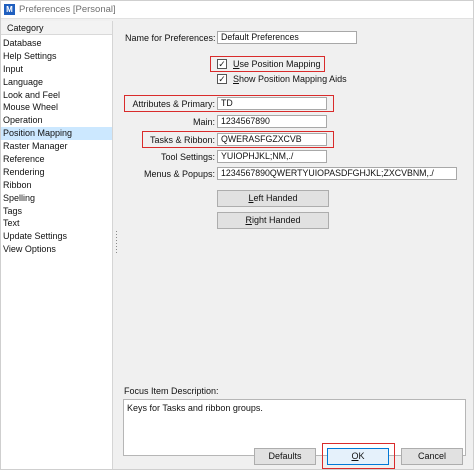 This screenshot has width=474, height=470. What do you see at coordinates (56, 211) in the screenshot?
I see `category-item: Tags` at bounding box center [56, 211].